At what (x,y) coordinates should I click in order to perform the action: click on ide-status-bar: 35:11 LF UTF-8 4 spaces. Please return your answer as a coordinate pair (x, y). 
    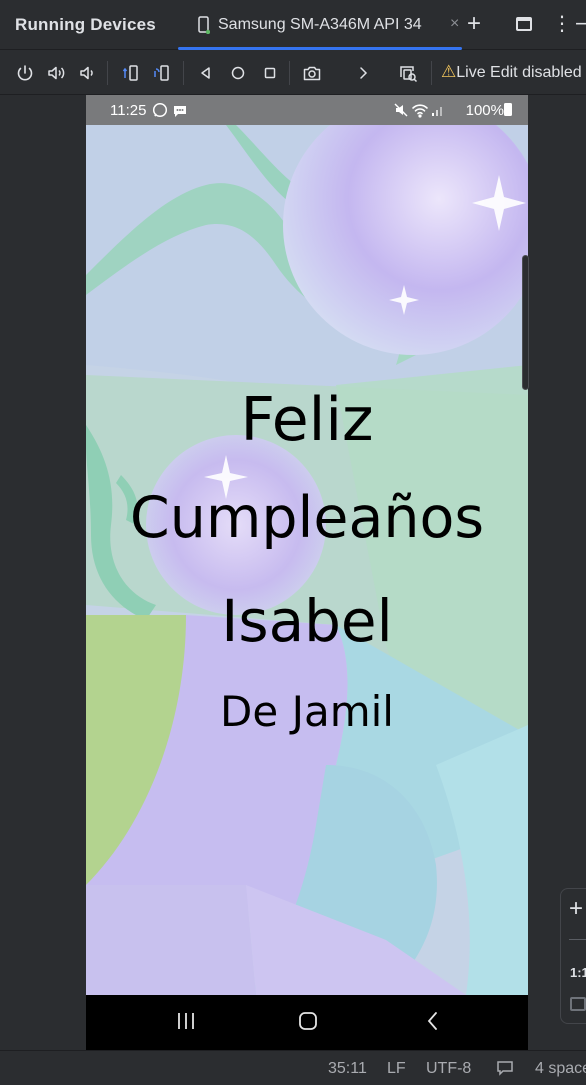
    Looking at the image, I should click on (293, 1067).